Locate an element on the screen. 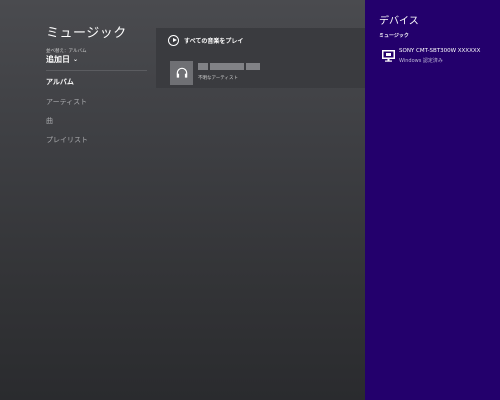  display-device-icon is located at coordinates (388, 56).